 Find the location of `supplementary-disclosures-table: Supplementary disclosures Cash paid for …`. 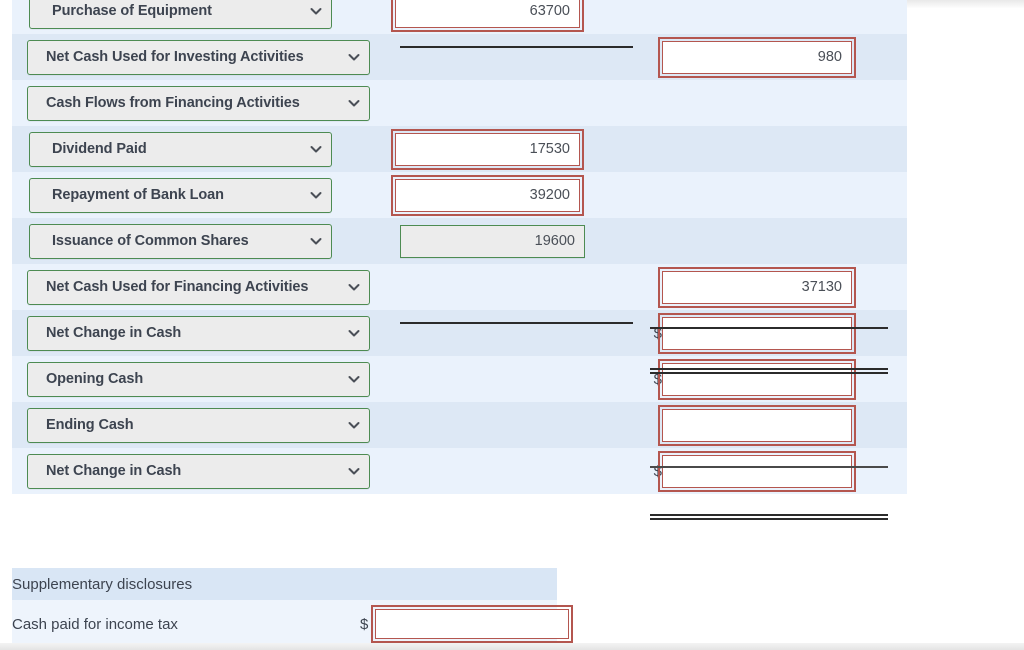

supplementary-disclosures-table: Supplementary disclosures Cash paid for … is located at coordinates (293, 608).